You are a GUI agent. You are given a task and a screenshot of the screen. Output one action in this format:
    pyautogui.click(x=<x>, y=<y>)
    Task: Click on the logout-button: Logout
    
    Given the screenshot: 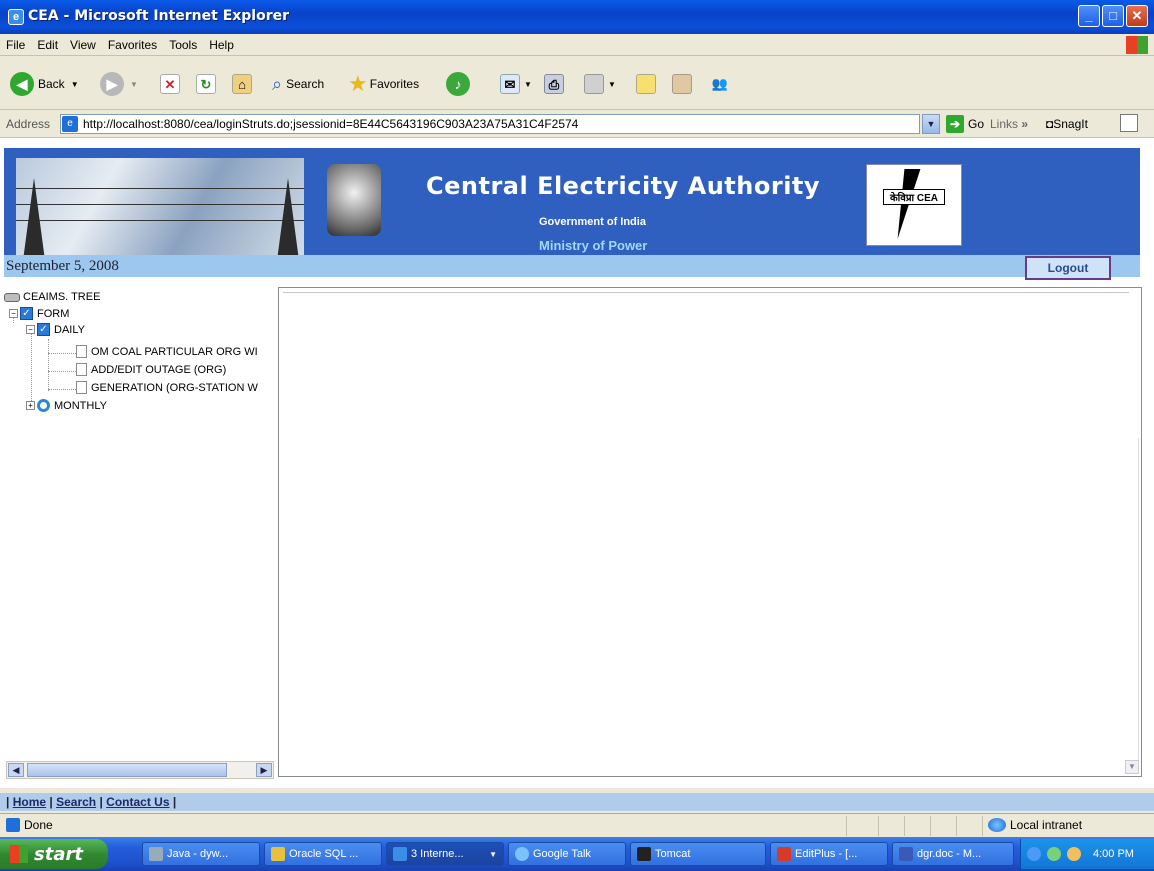 What is the action you would take?
    pyautogui.click(x=1068, y=268)
    